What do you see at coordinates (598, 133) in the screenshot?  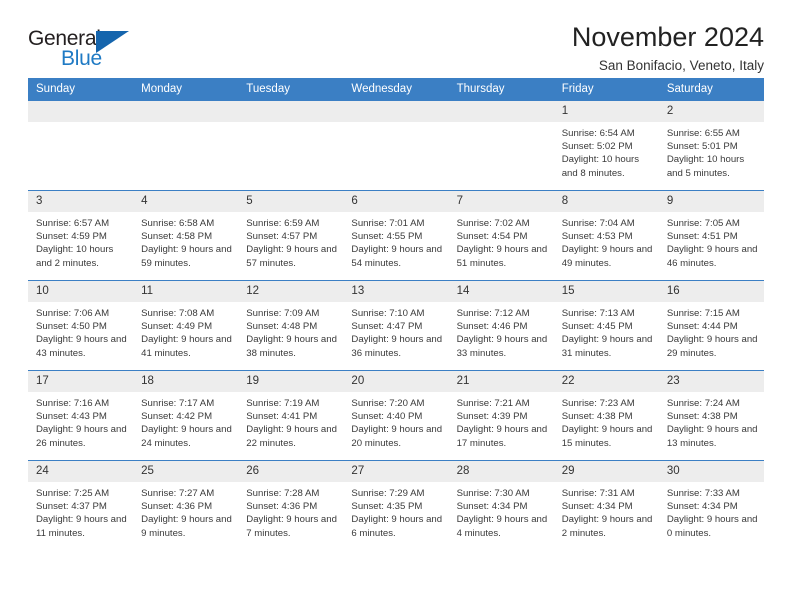 I see `sunrise-text: Sunrise: 6:54 AM` at bounding box center [598, 133].